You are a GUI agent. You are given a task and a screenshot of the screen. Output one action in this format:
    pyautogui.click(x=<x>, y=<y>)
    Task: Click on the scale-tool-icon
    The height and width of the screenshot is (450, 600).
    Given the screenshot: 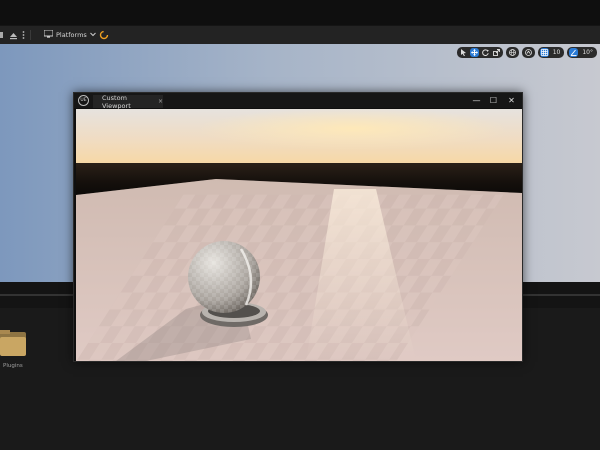 What is the action you would take?
    pyautogui.click(x=496, y=52)
    